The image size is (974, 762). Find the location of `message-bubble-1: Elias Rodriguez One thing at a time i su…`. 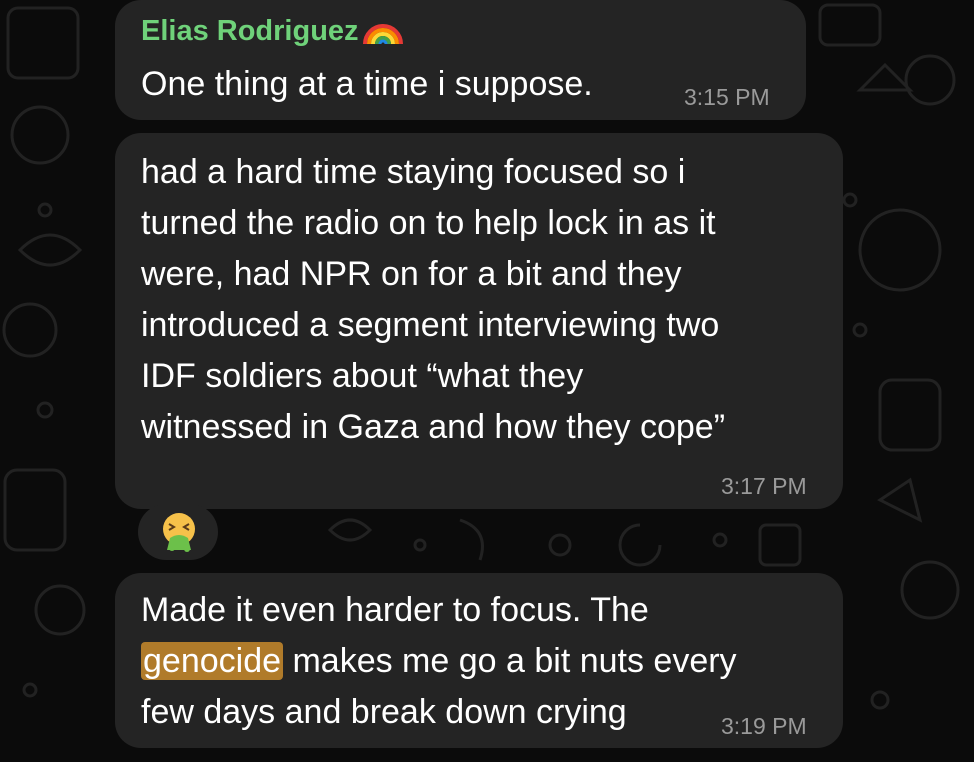

message-bubble-1: Elias Rodriguez One thing at a time i su… is located at coordinates (460, 60).